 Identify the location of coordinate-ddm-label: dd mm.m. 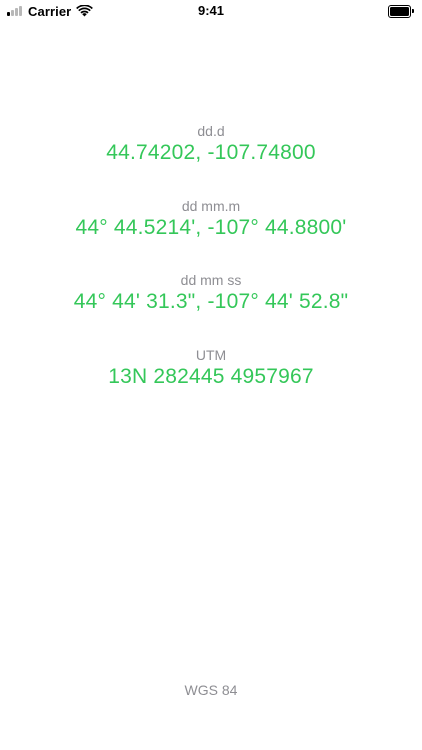
(211, 206).